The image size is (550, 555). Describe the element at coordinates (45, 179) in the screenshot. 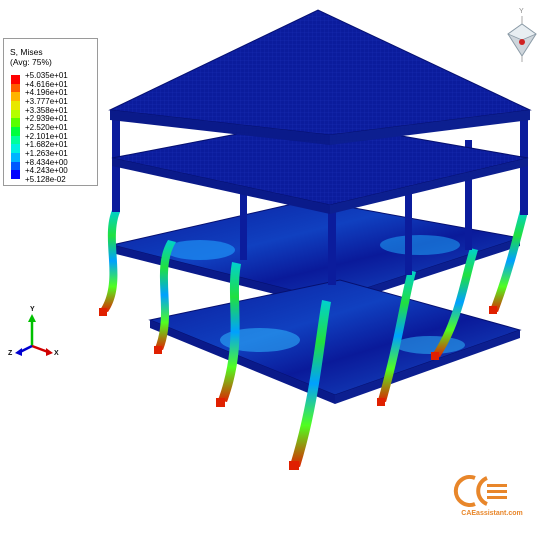

I see `legend-value: +5.128e-02` at that location.